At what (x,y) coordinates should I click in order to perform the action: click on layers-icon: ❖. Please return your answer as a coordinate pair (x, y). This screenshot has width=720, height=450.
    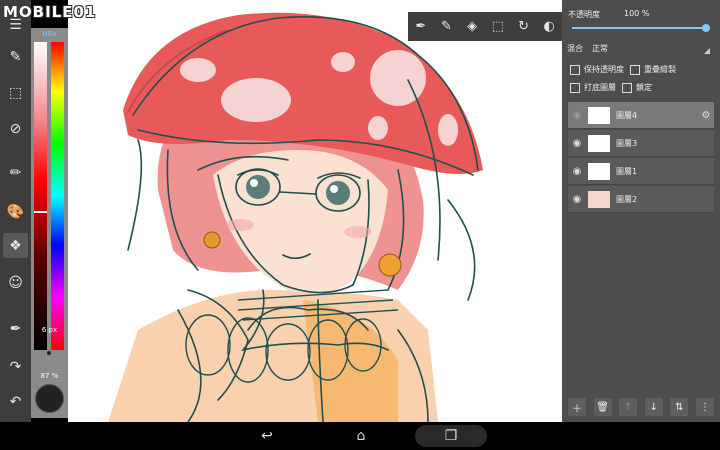
    Looking at the image, I should click on (15, 245).